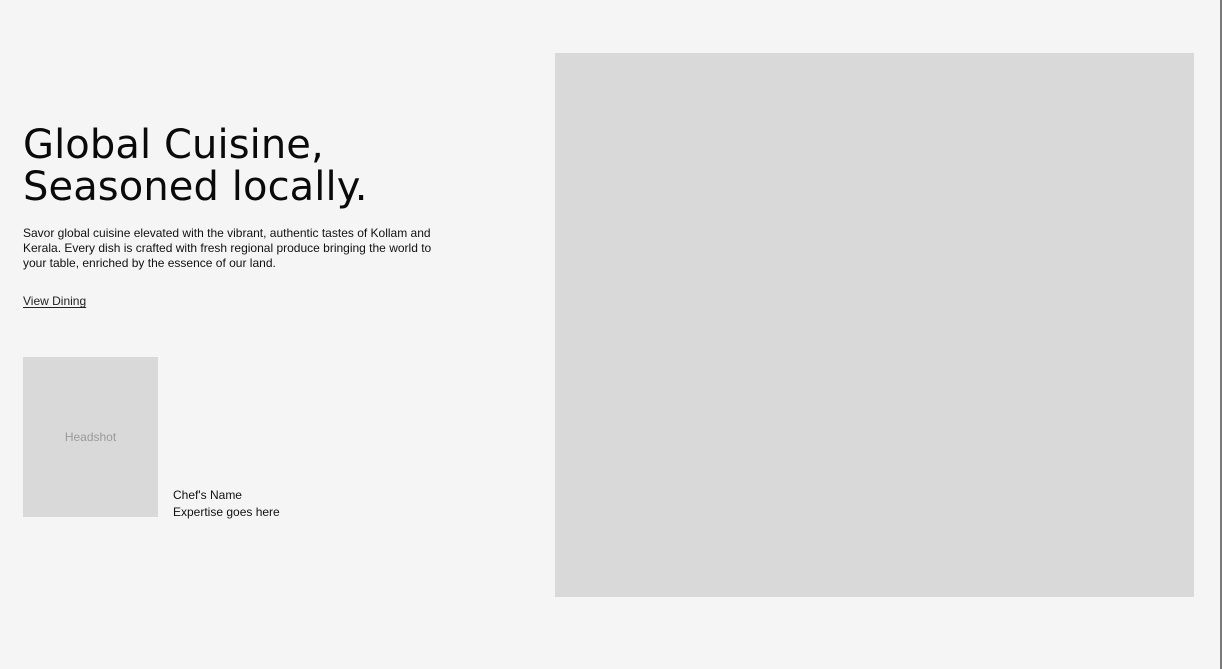 The height and width of the screenshot is (669, 1222). Describe the element at coordinates (54, 301) in the screenshot. I see `view-dining-link: View Dining` at that location.